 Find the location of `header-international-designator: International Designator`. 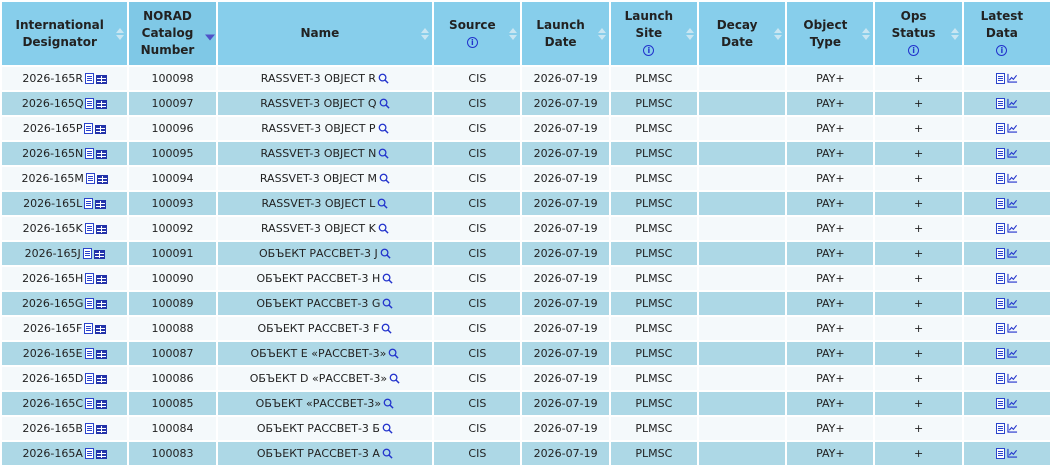

header-international-designator: International Designator is located at coordinates (65, 33).